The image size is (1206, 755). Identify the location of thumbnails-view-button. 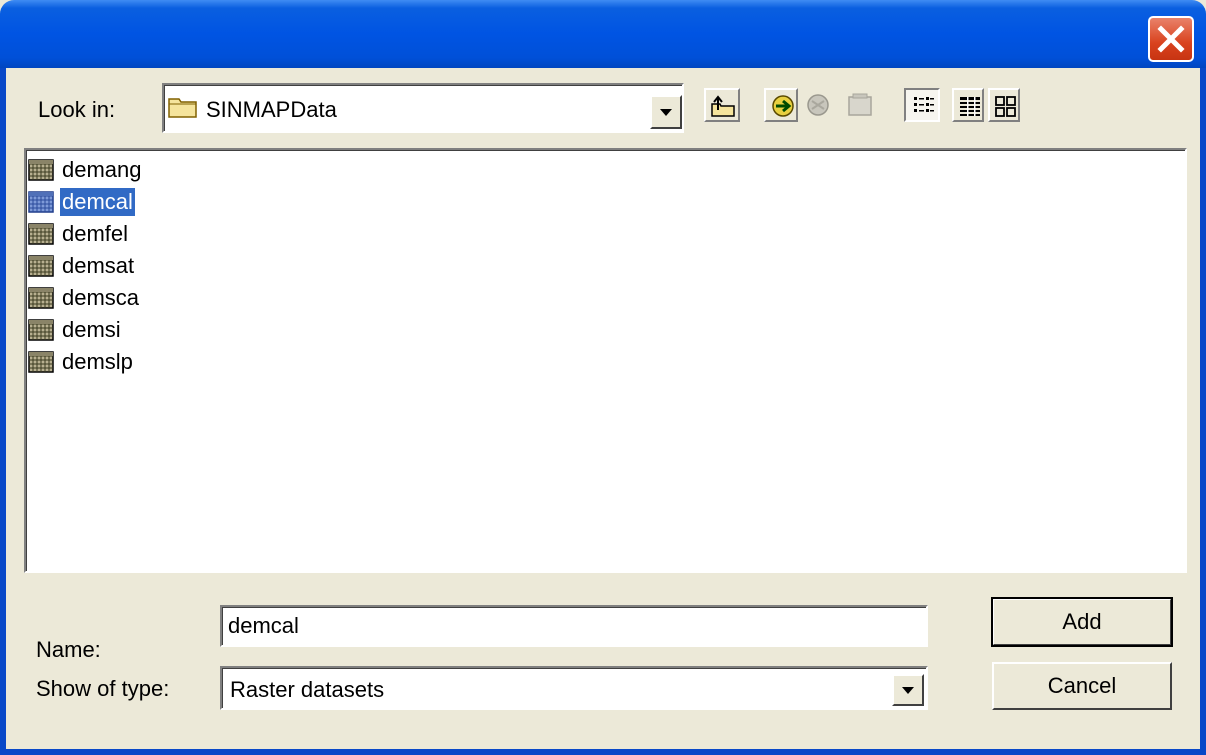
(1004, 105).